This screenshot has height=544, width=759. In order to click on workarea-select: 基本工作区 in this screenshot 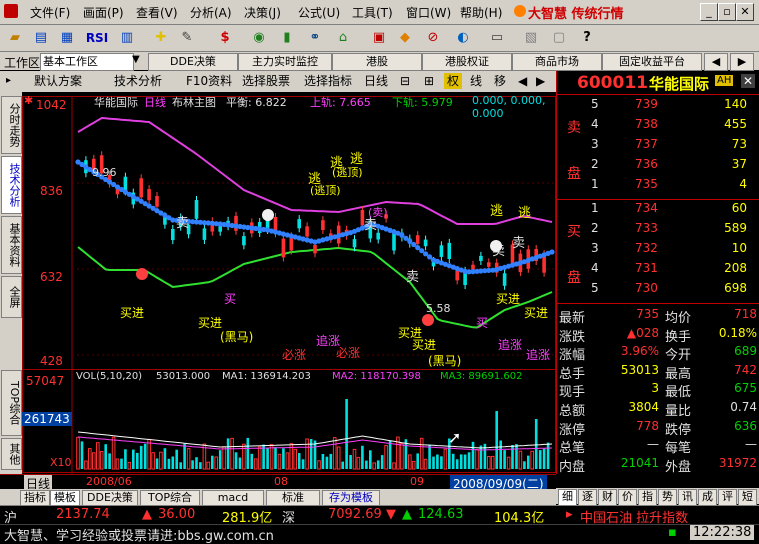, I will do `click(87, 62)`.